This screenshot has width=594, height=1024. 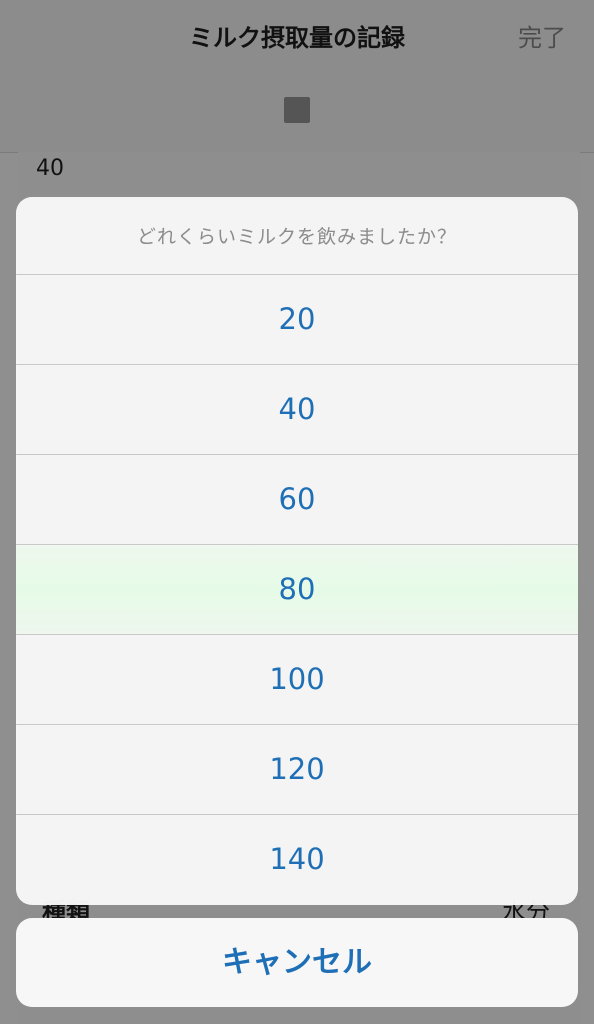 I want to click on stop-icon, so click(x=297, y=110).